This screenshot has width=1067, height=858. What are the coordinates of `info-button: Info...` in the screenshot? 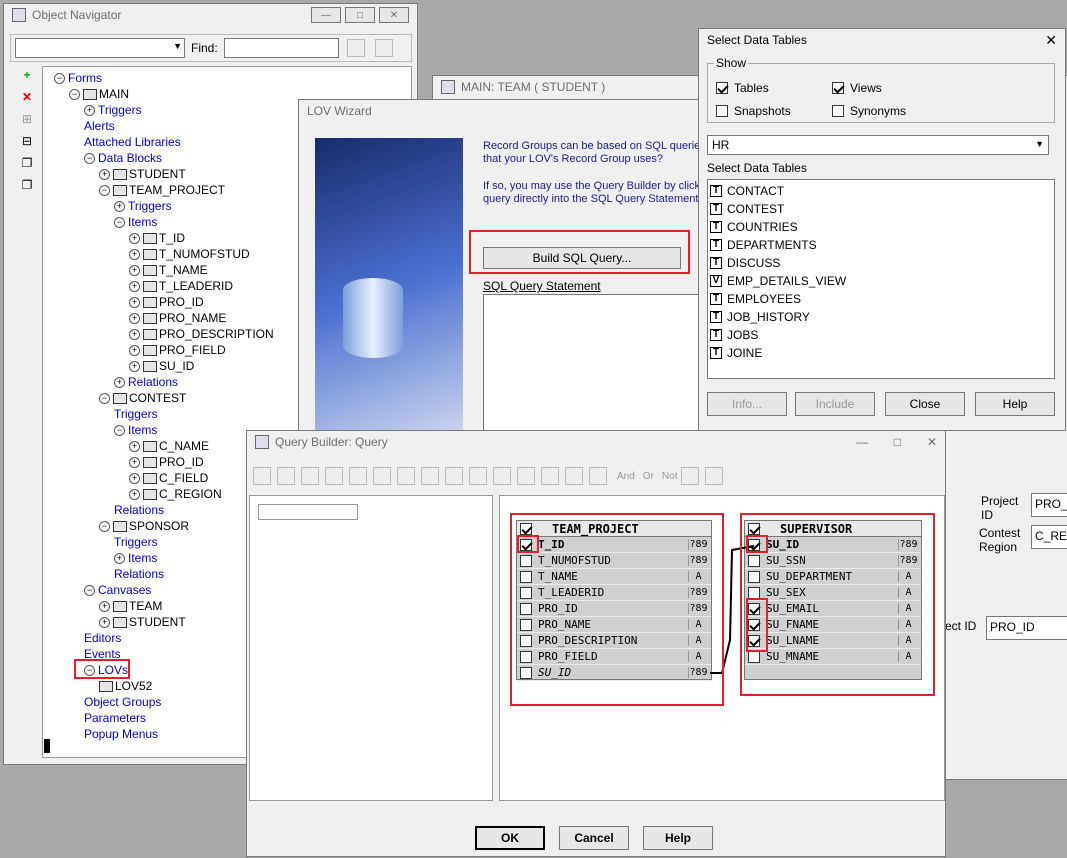 It's located at (747, 404).